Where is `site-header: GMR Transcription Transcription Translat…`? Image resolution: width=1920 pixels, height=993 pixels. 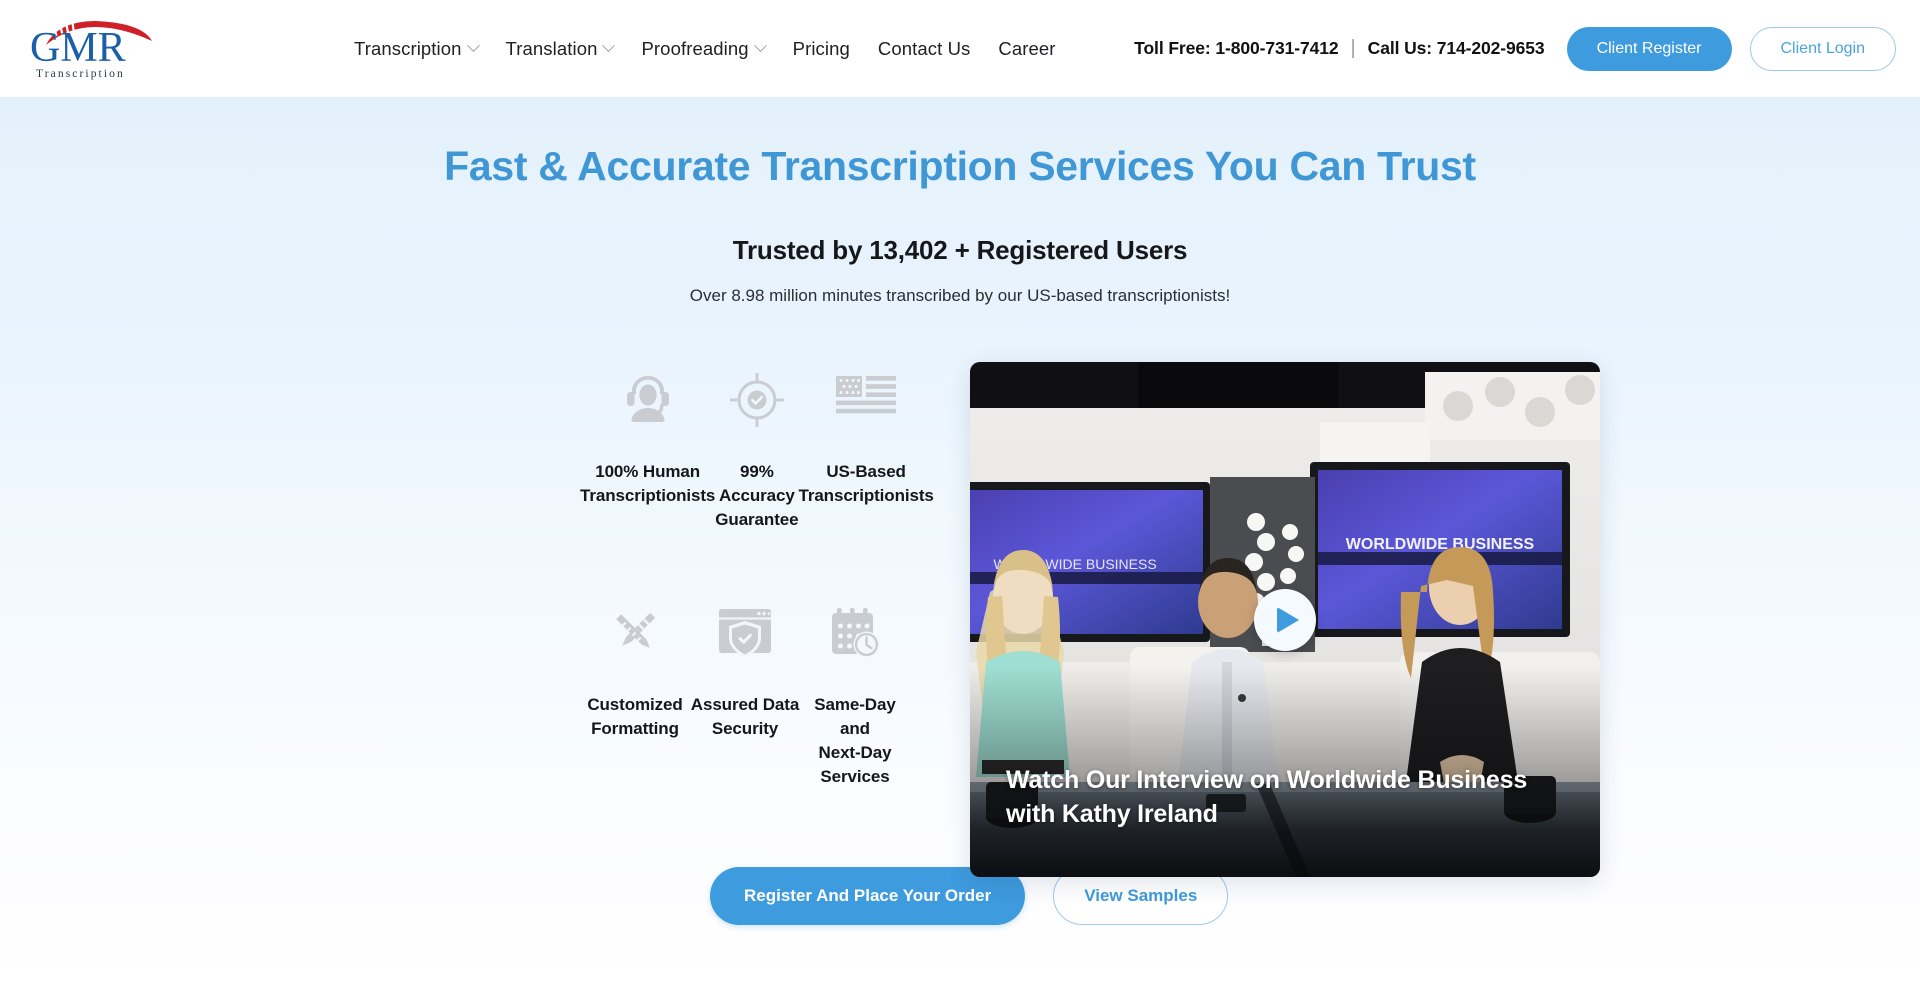
site-header: GMR Transcription Transcription Translat… is located at coordinates (960, 48).